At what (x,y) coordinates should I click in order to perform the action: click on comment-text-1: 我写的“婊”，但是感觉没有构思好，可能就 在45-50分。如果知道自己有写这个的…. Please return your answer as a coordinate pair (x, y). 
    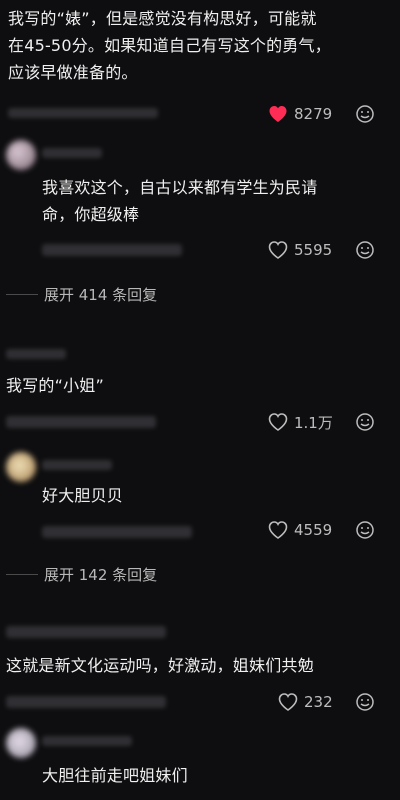
    Looking at the image, I should click on (200, 45).